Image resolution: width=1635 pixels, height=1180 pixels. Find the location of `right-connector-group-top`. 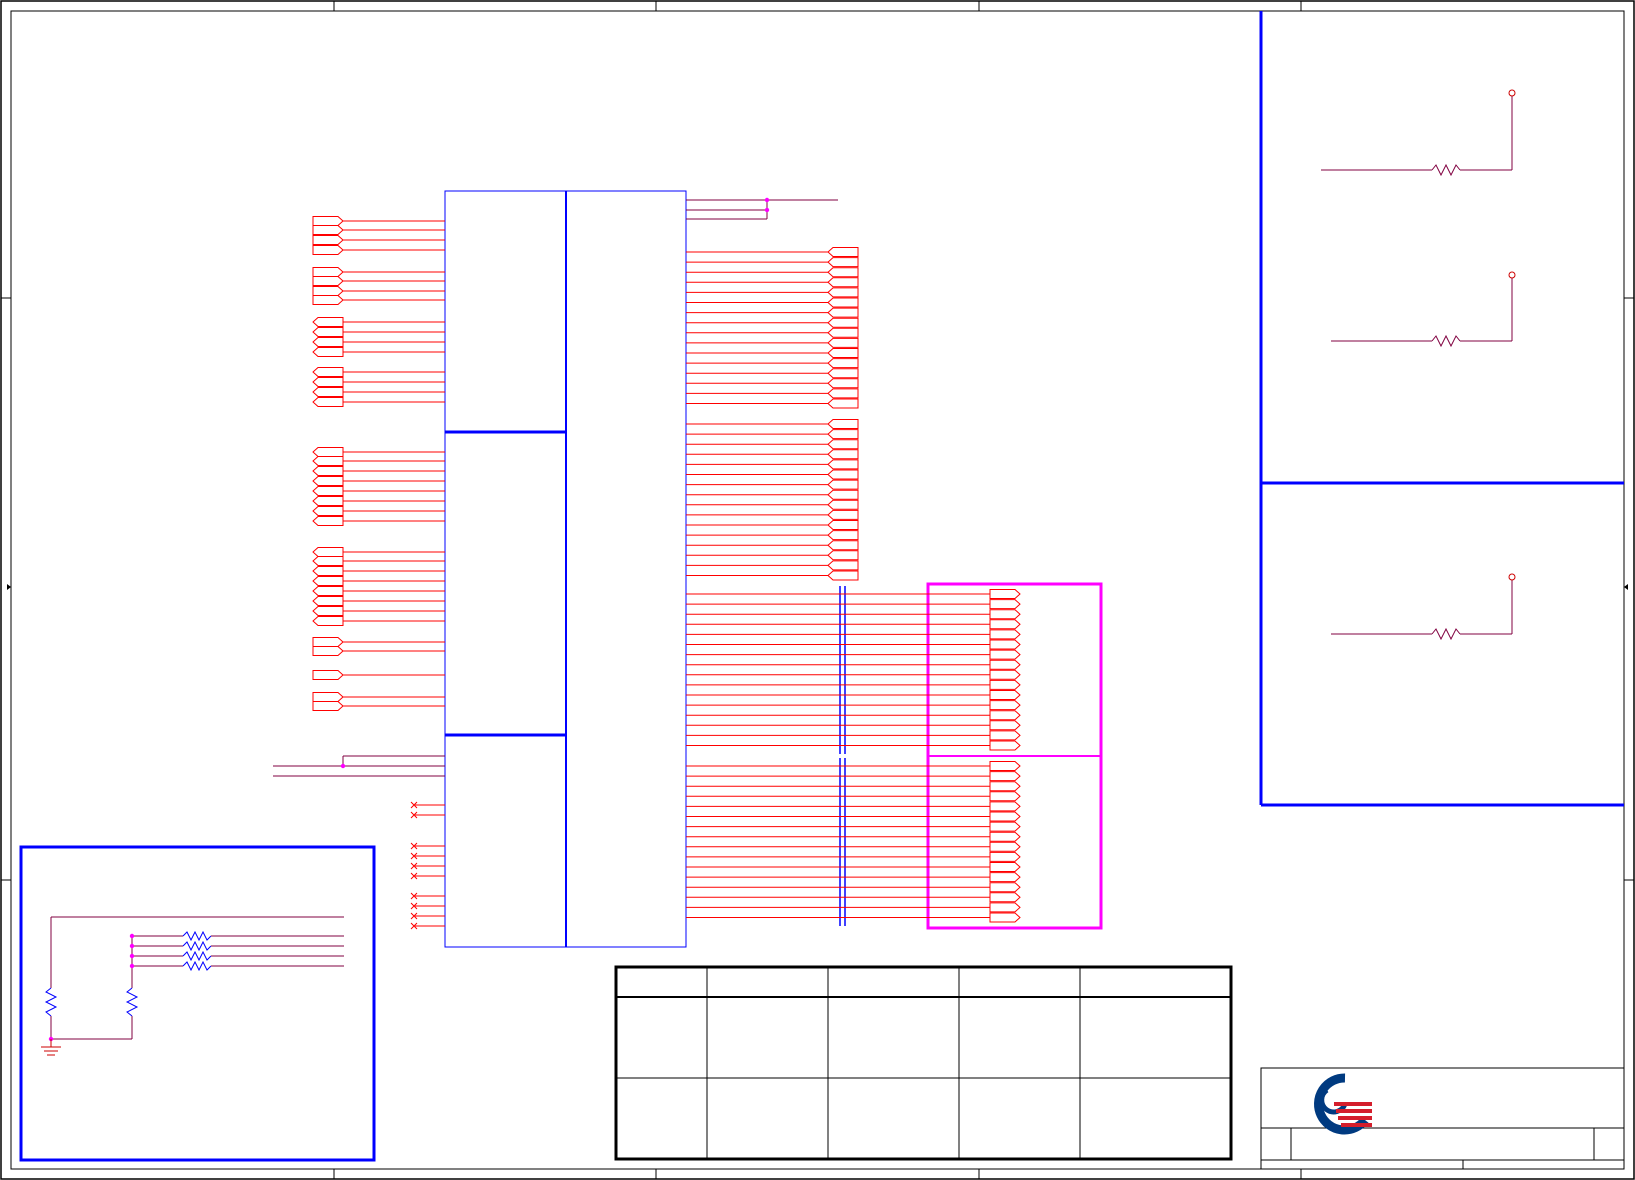

right-connector-group-top is located at coordinates (772, 328).